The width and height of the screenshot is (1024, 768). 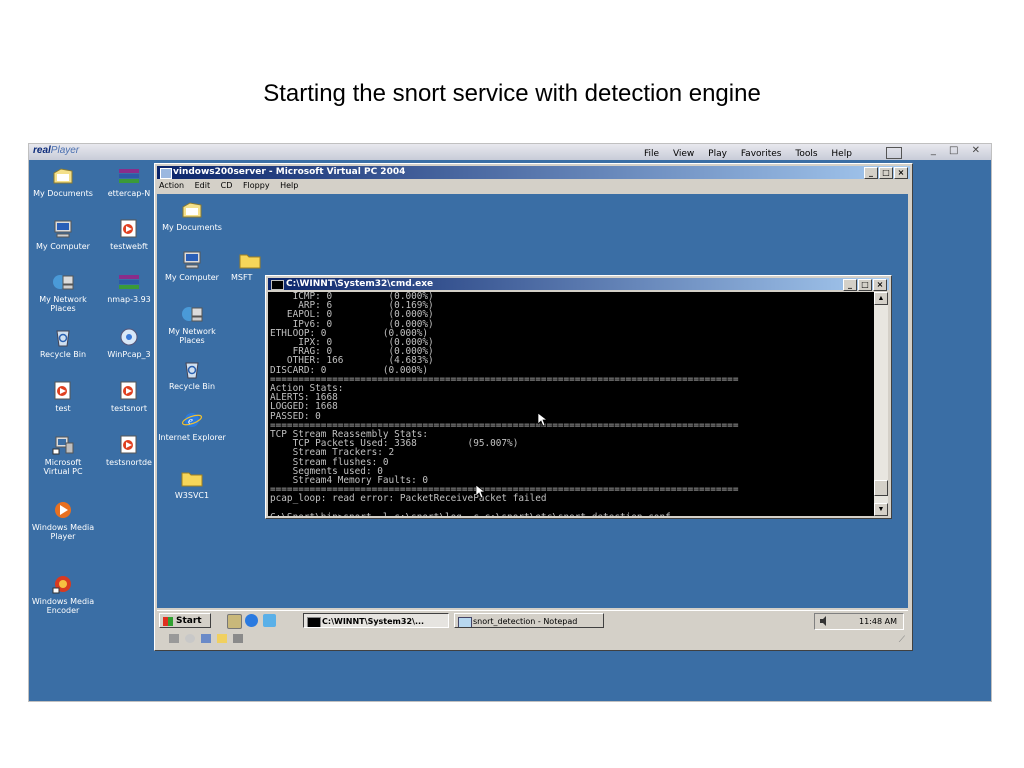 What do you see at coordinates (129, 337) in the screenshot?
I see `installer-icon` at bounding box center [129, 337].